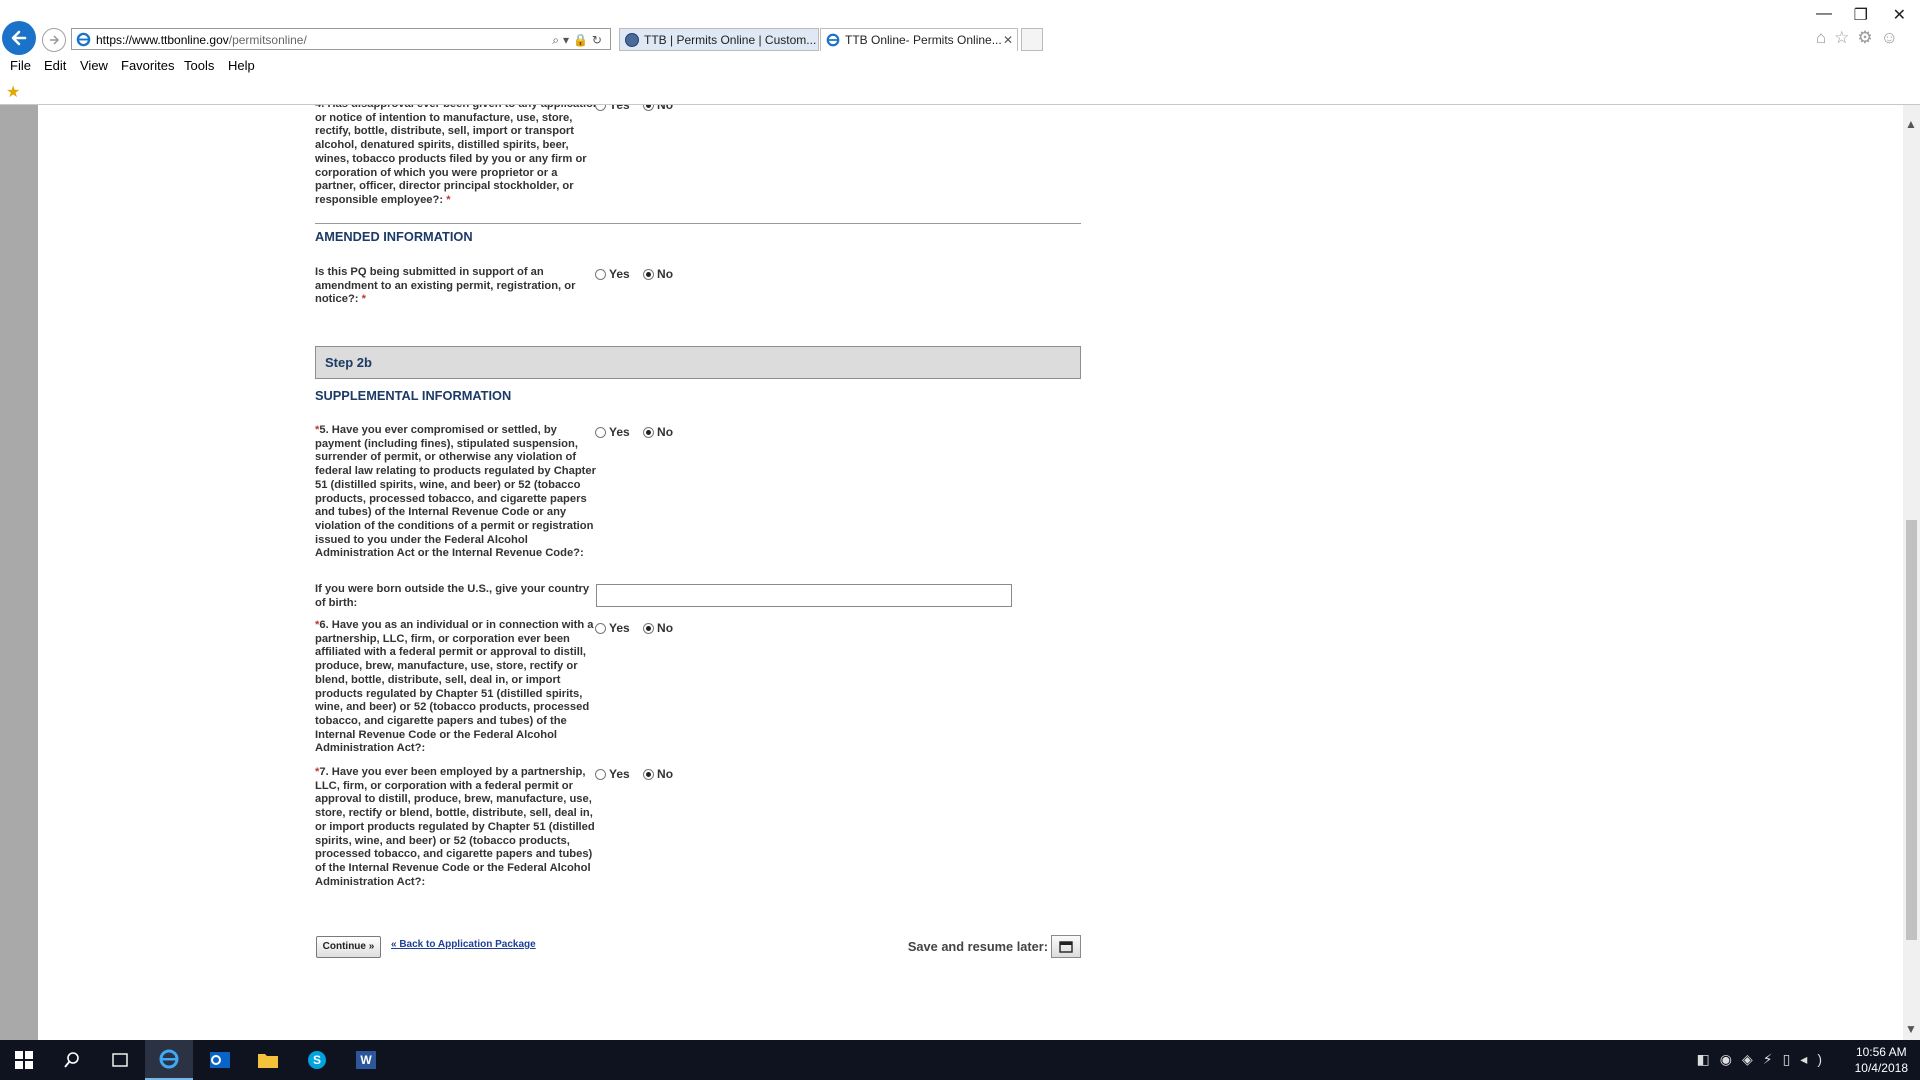  I want to click on scroll-down-icon: ▼, so click(1911, 1029).